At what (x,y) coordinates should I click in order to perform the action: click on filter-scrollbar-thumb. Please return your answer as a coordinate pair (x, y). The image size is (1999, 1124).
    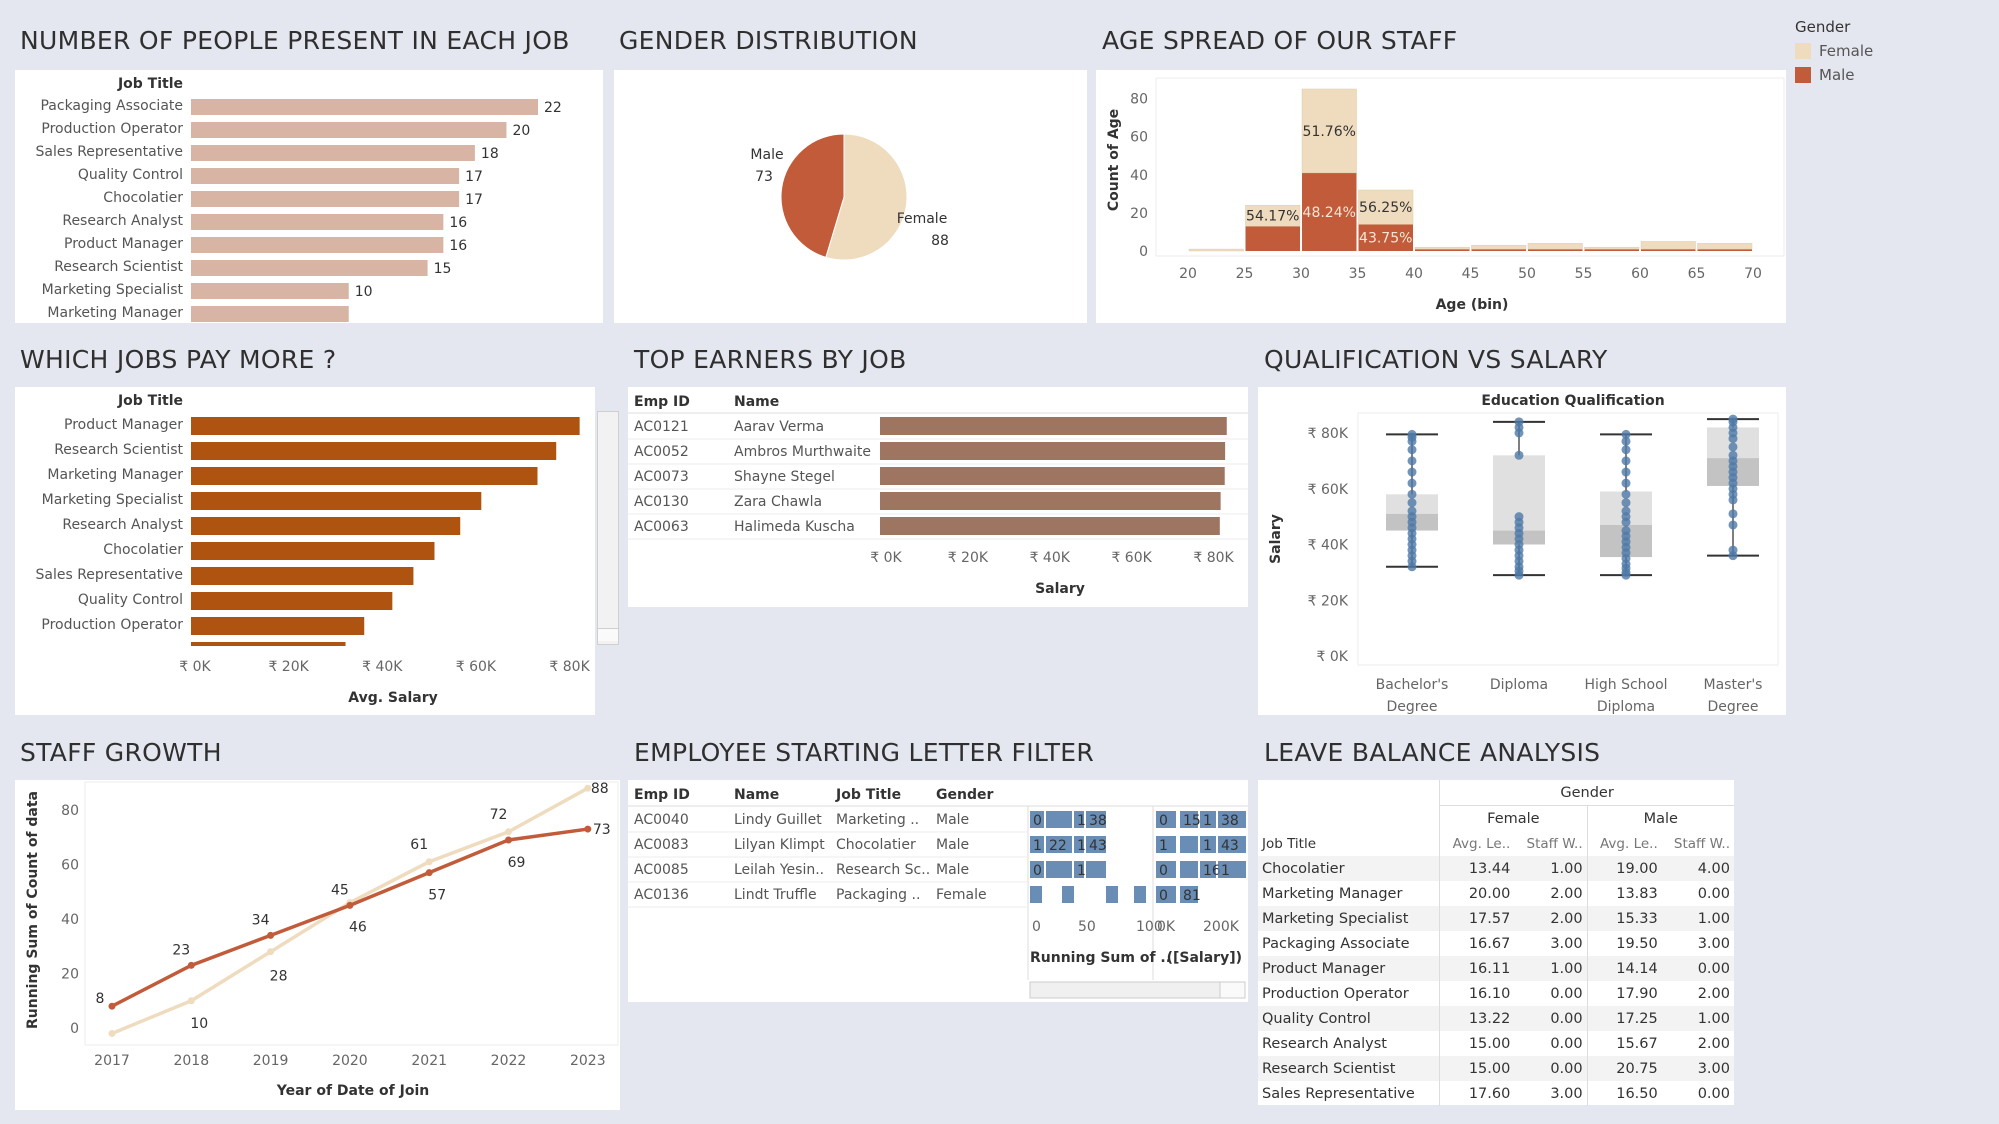
    Looking at the image, I should click on (1232, 990).